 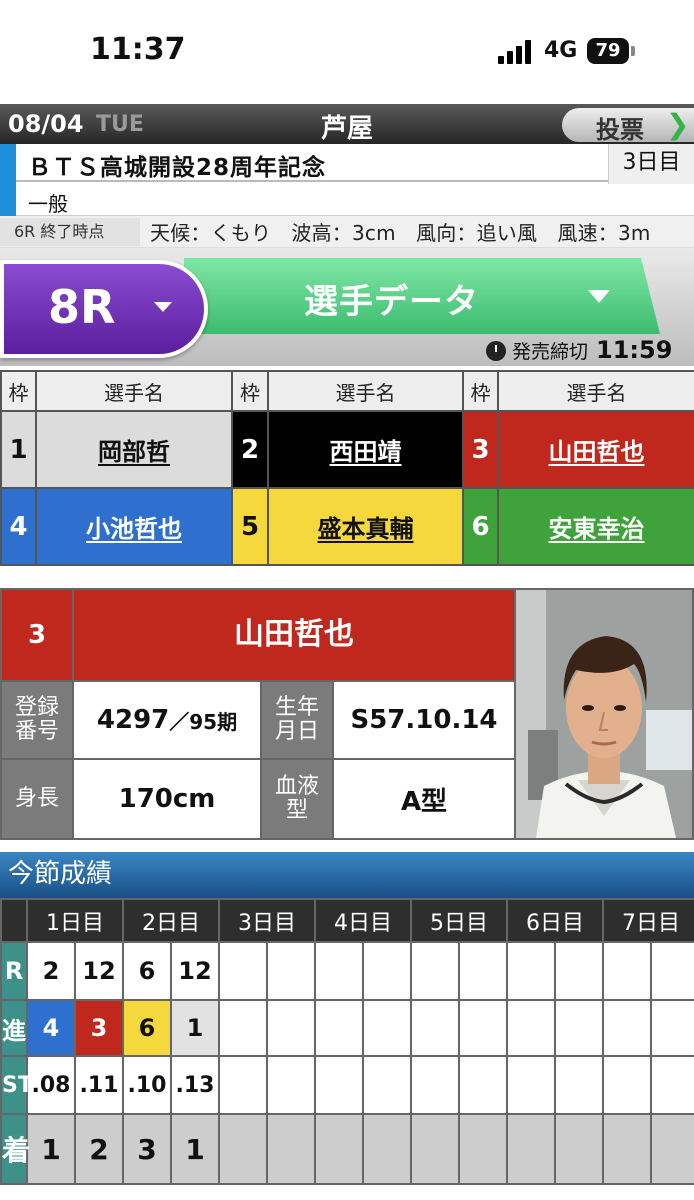 I want to click on day-header: 3日目, so click(x=267, y=920).